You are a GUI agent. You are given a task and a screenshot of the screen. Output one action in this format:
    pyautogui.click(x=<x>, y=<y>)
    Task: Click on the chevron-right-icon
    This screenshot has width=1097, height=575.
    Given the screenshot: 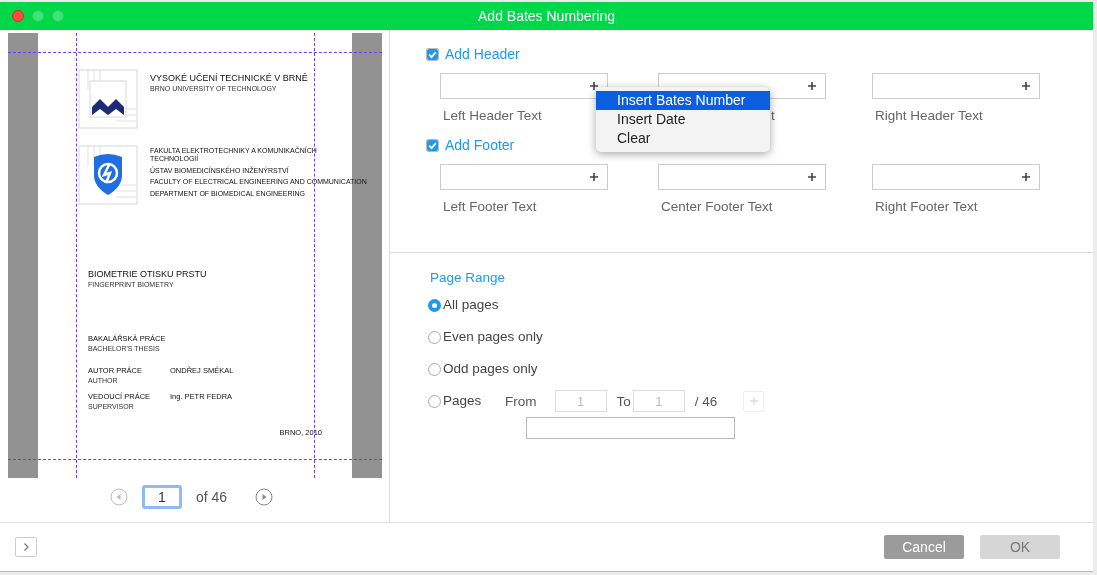 What is the action you would take?
    pyautogui.click(x=26, y=547)
    